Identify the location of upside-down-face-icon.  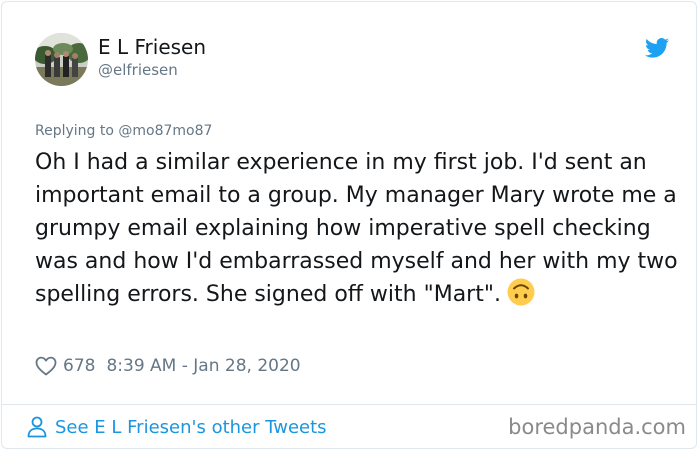
(521, 292).